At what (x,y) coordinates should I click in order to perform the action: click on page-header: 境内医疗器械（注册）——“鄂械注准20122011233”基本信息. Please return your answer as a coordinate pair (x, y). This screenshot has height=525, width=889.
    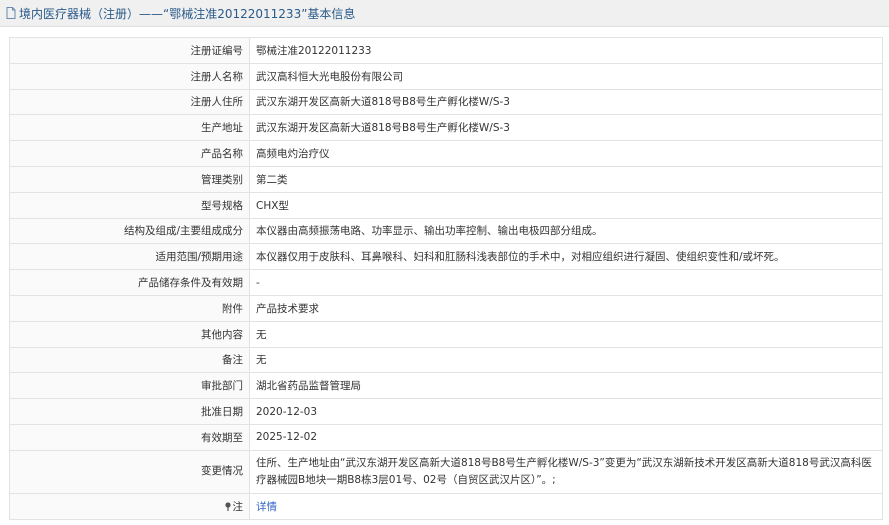
    Looking at the image, I should click on (444, 13).